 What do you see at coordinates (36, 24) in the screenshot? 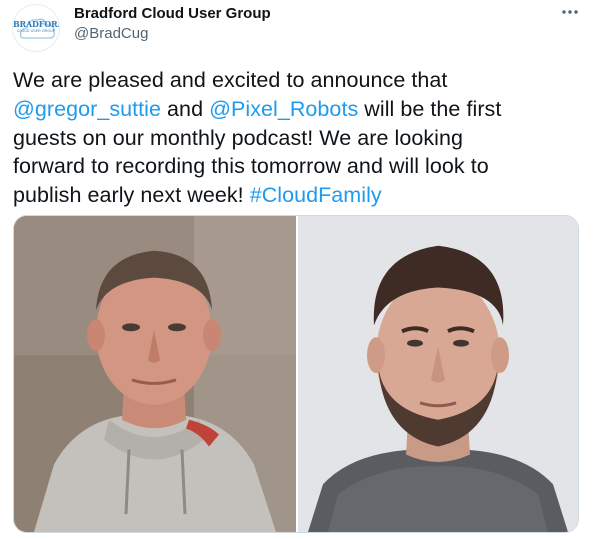
I see `avatar-logo-text: BRADFORD` at bounding box center [36, 24].